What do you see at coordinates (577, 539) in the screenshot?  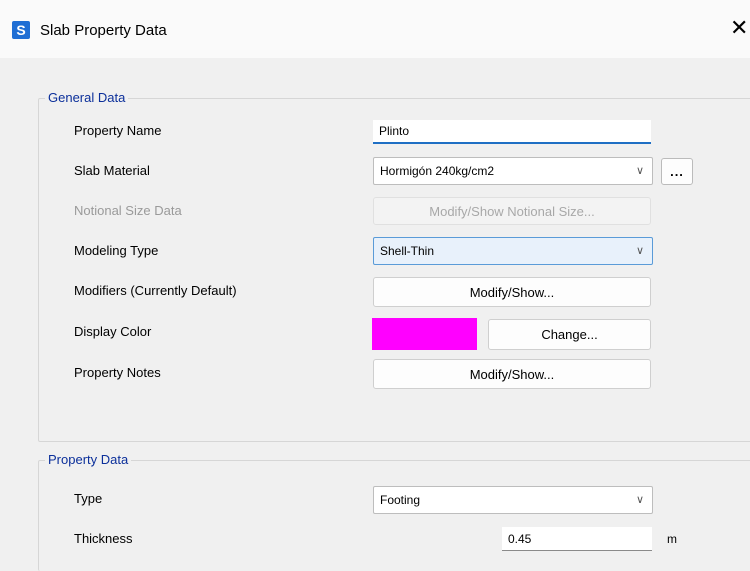 I see `thickness-field` at bounding box center [577, 539].